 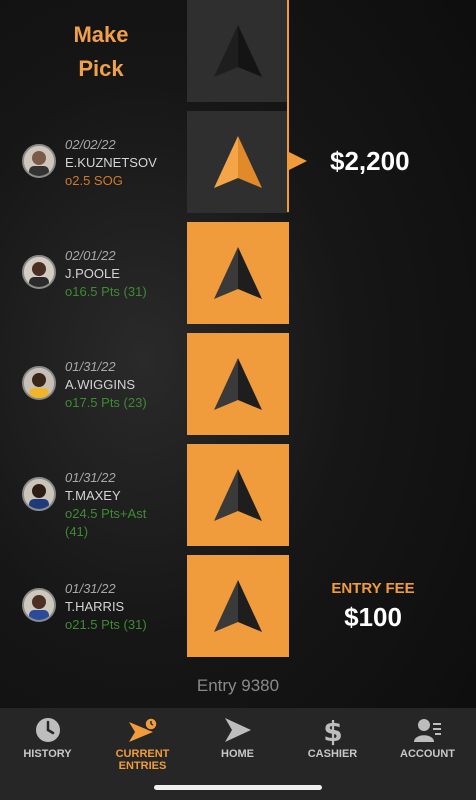 I want to click on pick-stat: o24.5 Pts+Ast, so click(x=106, y=513).